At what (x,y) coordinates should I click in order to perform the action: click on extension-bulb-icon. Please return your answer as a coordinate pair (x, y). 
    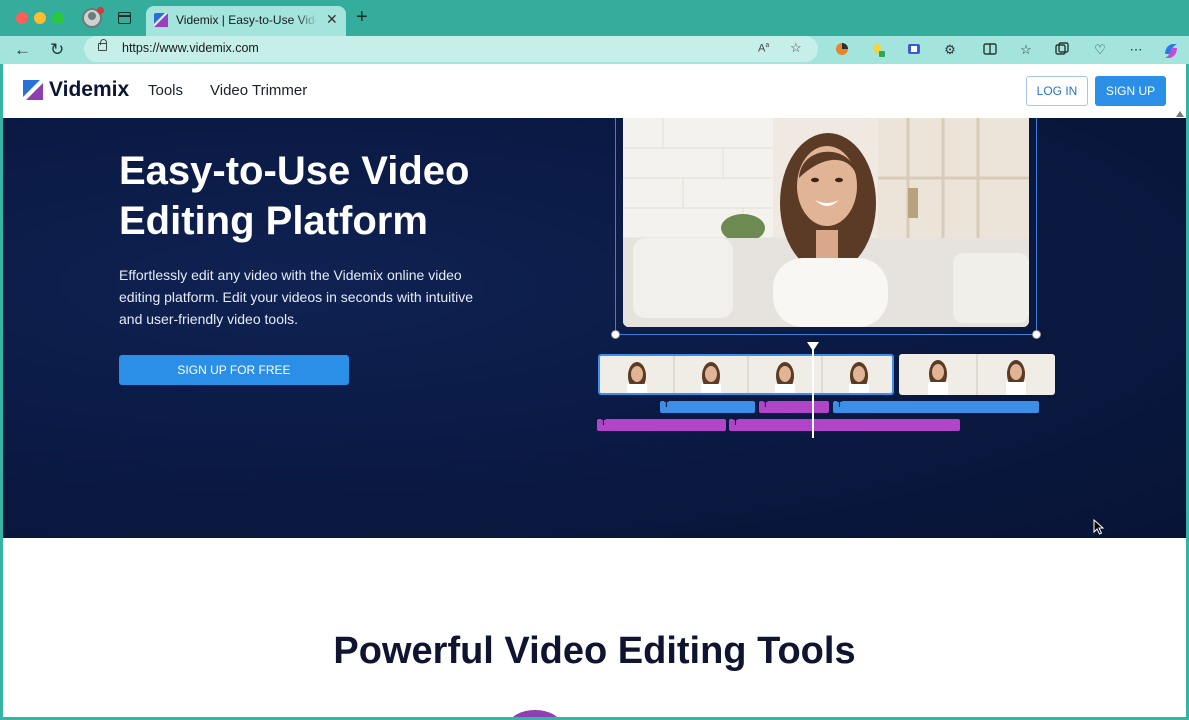
    Looking at the image, I should click on (878, 50).